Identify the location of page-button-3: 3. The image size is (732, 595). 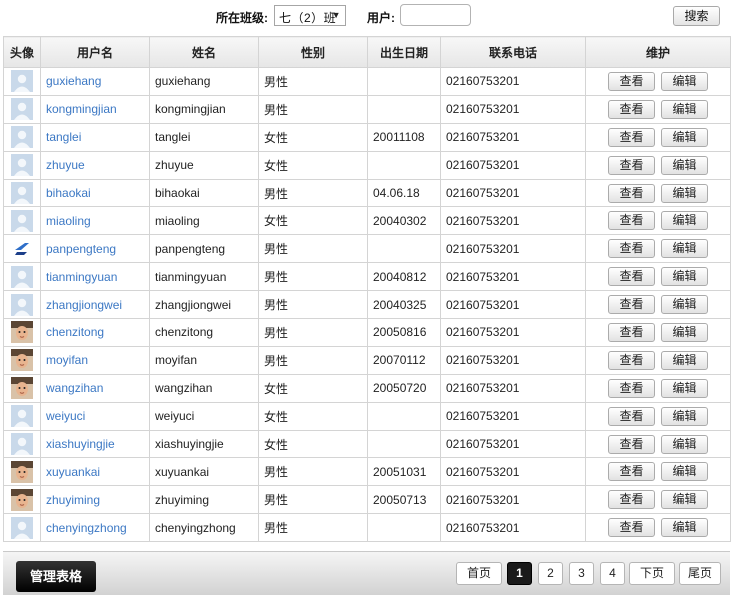
(581, 573).